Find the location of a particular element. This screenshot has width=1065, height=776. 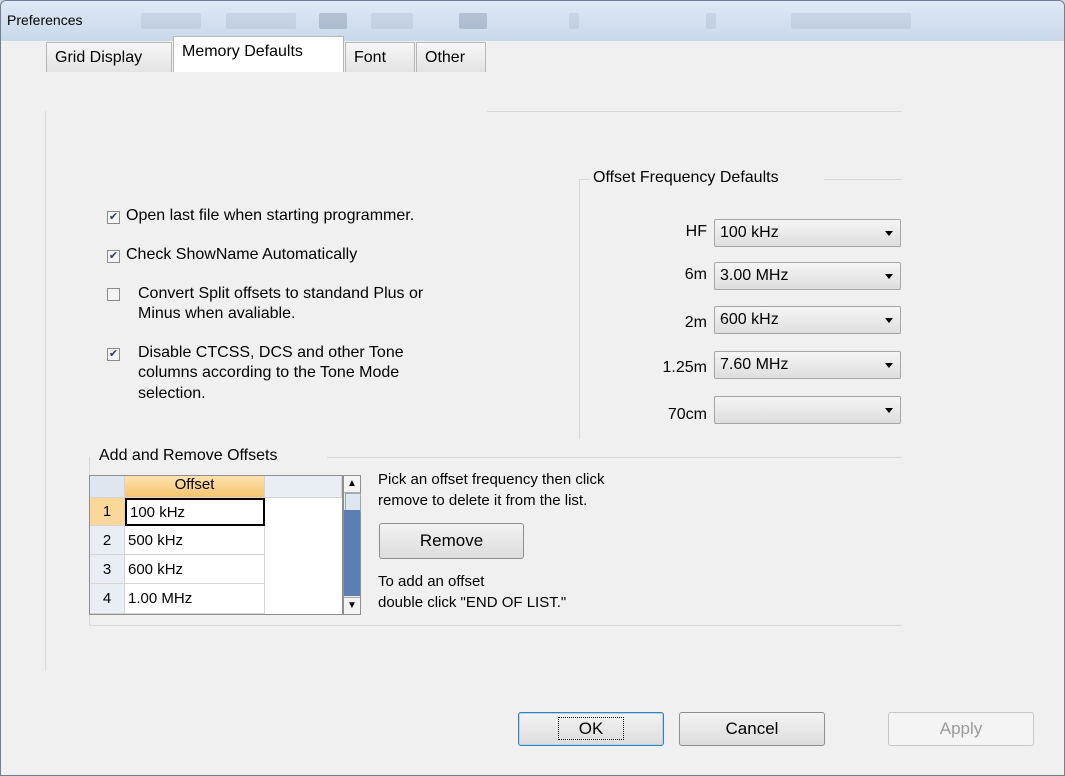

convert-split-label-line2: Minus when avaliable. is located at coordinates (217, 313).